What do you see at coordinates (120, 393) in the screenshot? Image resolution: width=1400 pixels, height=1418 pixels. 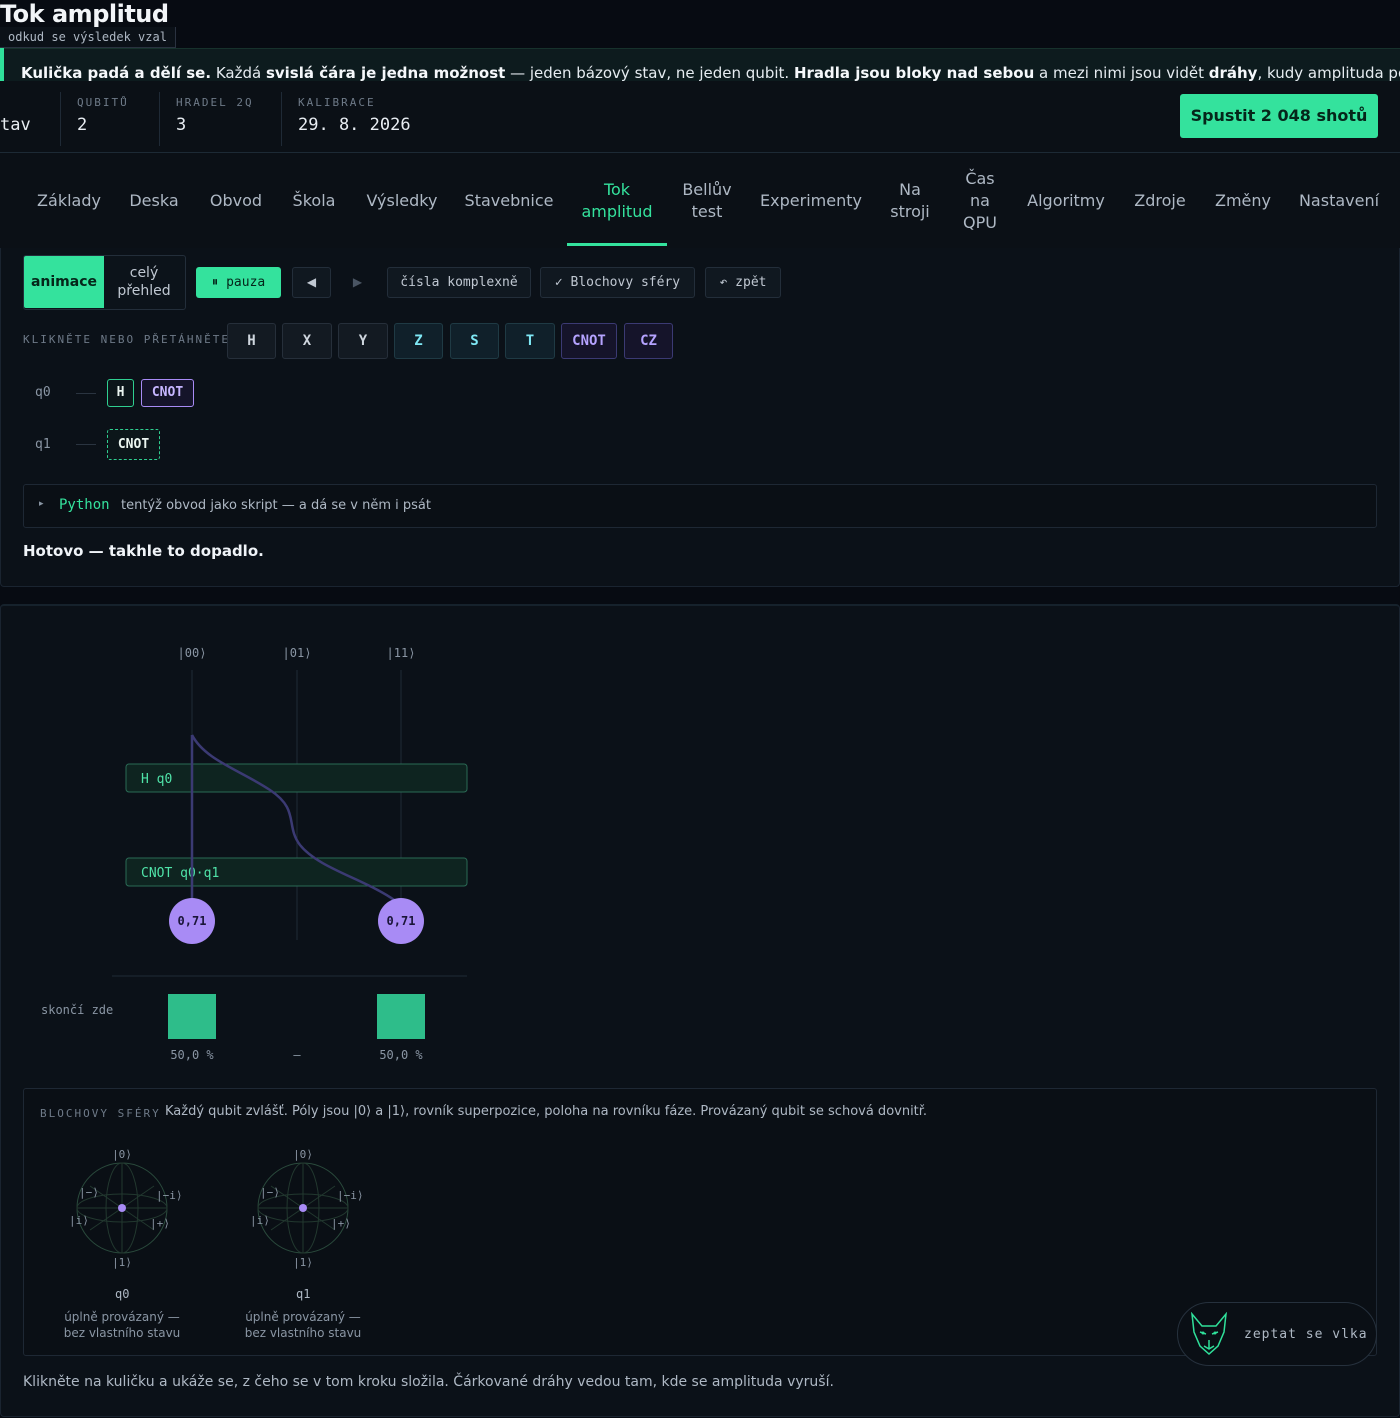 I see `circuit-gate-h-q0: H` at bounding box center [120, 393].